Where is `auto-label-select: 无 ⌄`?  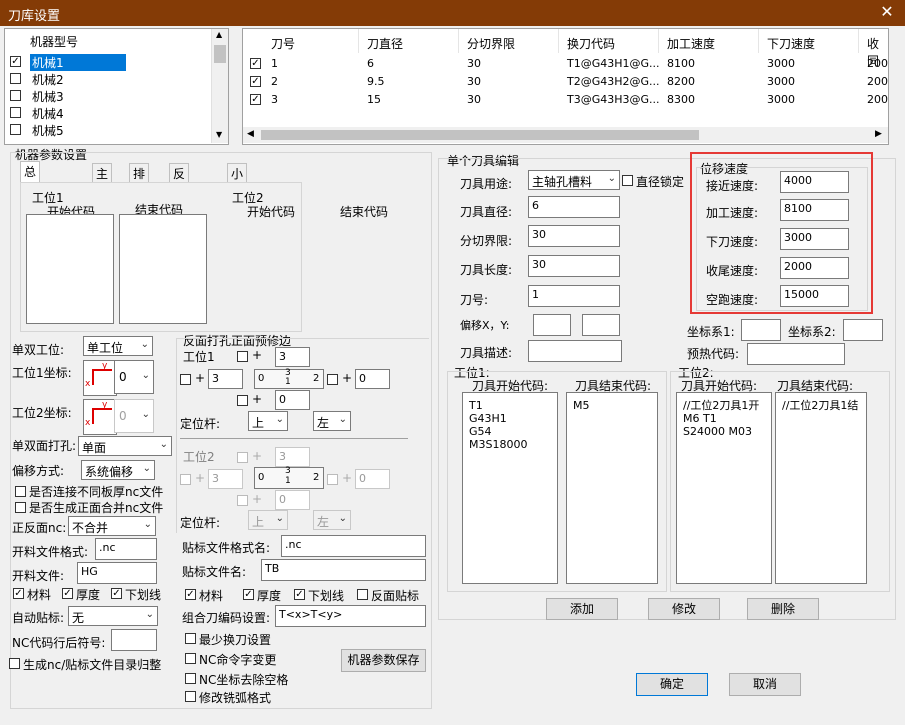 auto-label-select: 无 ⌄ is located at coordinates (113, 616).